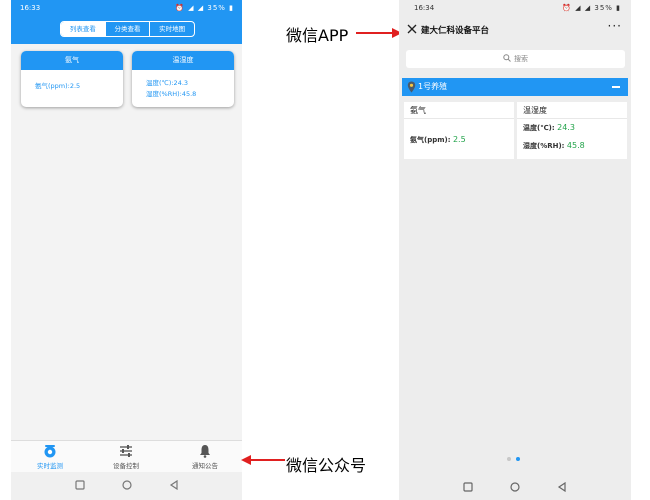 The image size is (650, 500). I want to click on nav-notifications: 通知公告, so click(205, 457).